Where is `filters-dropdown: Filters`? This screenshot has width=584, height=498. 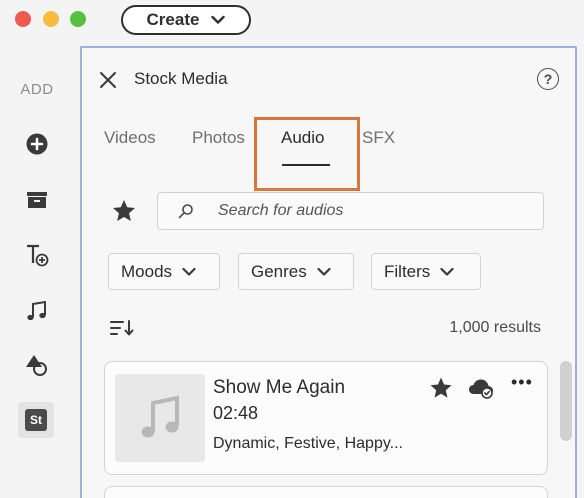 filters-dropdown: Filters is located at coordinates (426, 271).